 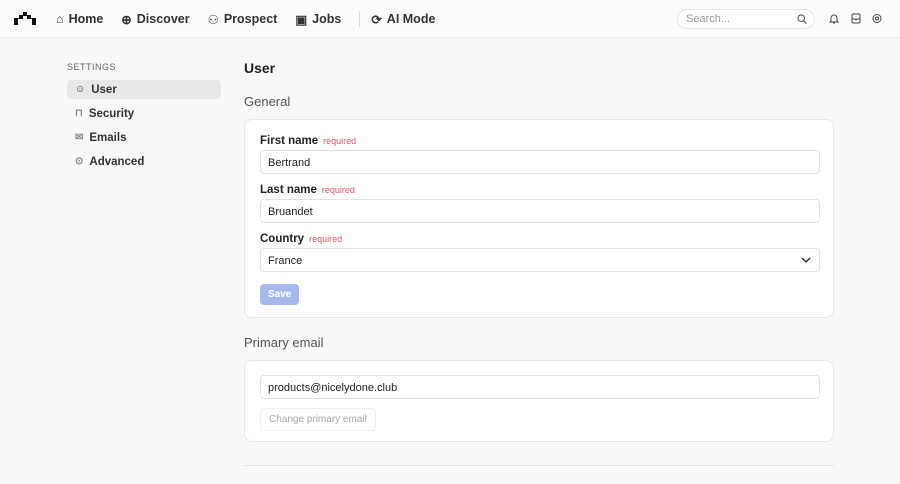 What do you see at coordinates (301, 239) in the screenshot?
I see `country-label: Country required` at bounding box center [301, 239].